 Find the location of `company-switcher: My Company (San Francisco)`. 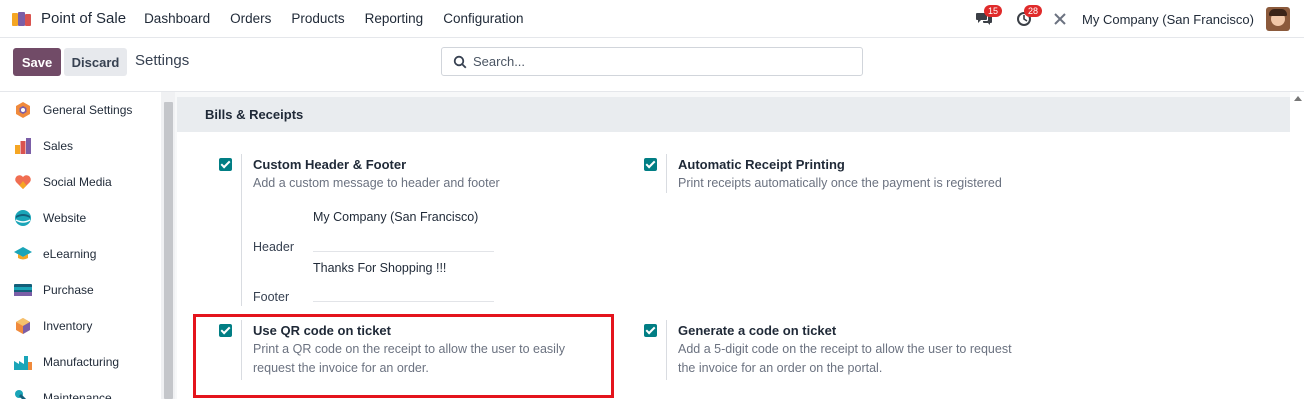

company-switcher: My Company (San Francisco) is located at coordinates (1168, 19).